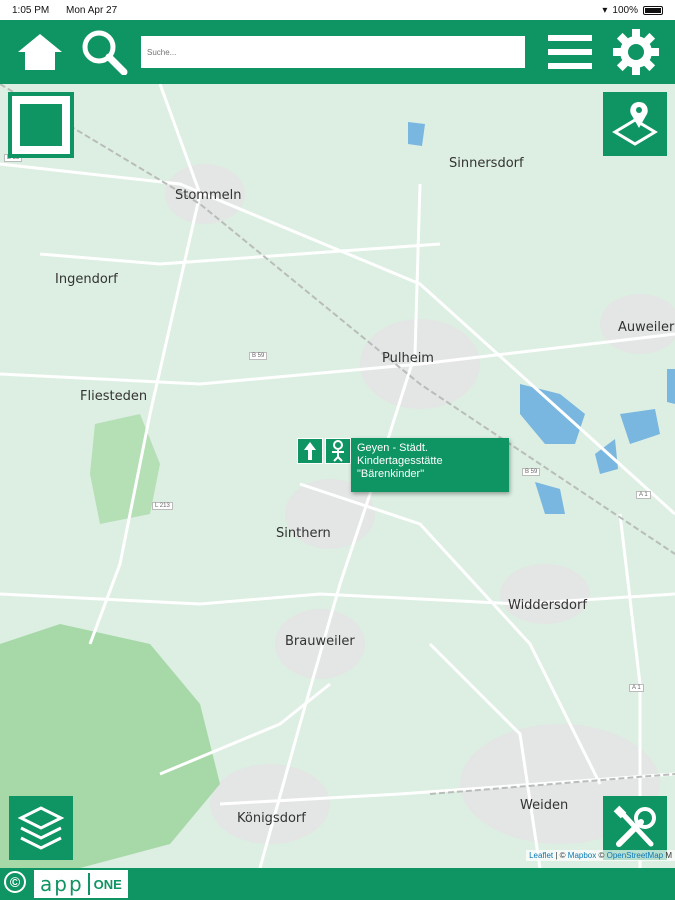  Describe the element at coordinates (337, 10) in the screenshot. I see `status-bar: 1:05 PM Mon Apr 27 ▾ 100%` at that location.